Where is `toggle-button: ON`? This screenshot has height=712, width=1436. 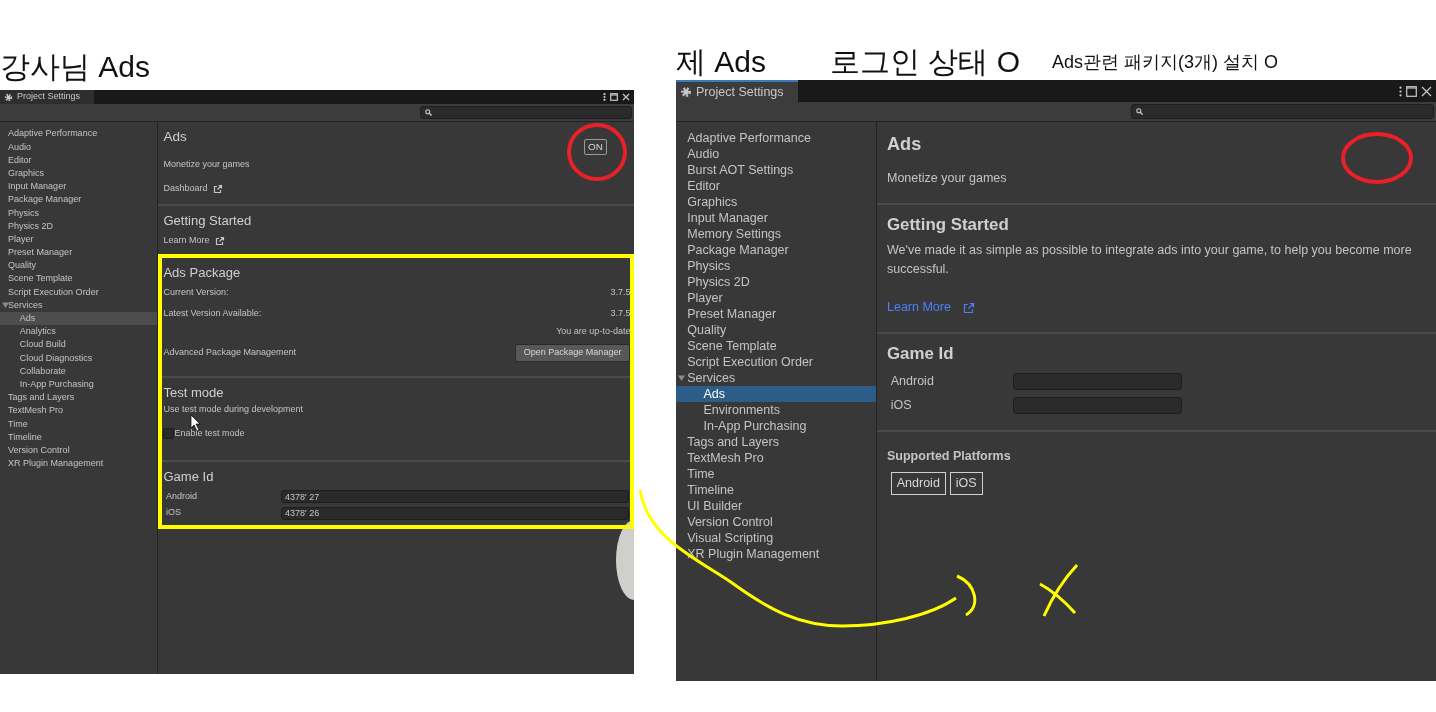
toggle-button: ON is located at coordinates (595, 146).